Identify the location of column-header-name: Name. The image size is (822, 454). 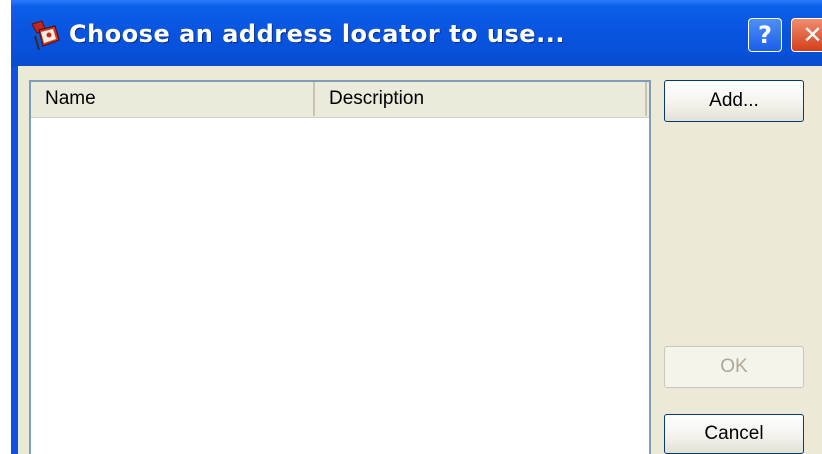
(173, 99).